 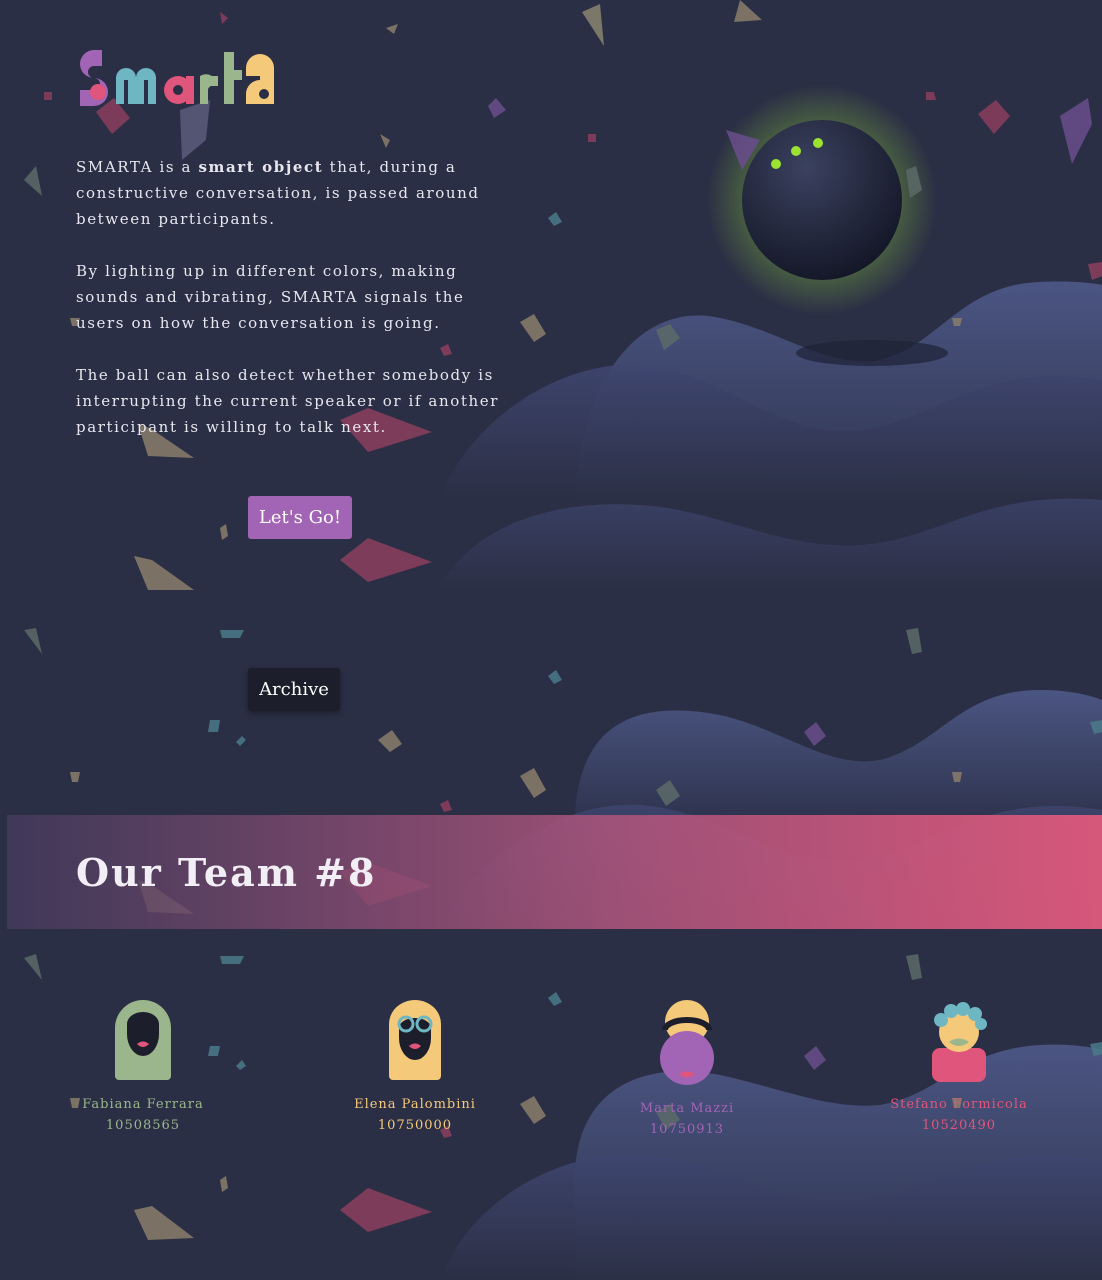 I want to click on member-name: Fabiana Ferrara, so click(x=143, y=1104).